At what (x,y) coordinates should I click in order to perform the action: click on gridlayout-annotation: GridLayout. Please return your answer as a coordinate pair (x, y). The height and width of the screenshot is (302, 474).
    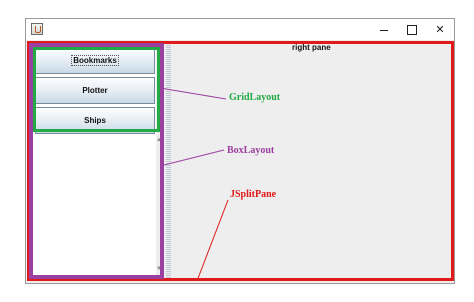
    Looking at the image, I should click on (255, 97).